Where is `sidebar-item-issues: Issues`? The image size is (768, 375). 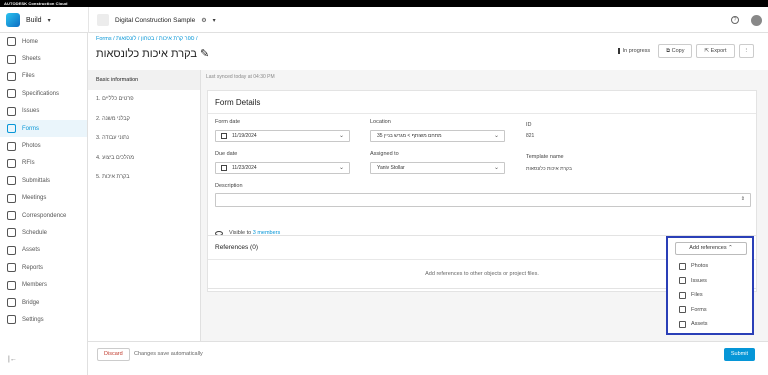 sidebar-item-issues: Issues is located at coordinates (43, 111).